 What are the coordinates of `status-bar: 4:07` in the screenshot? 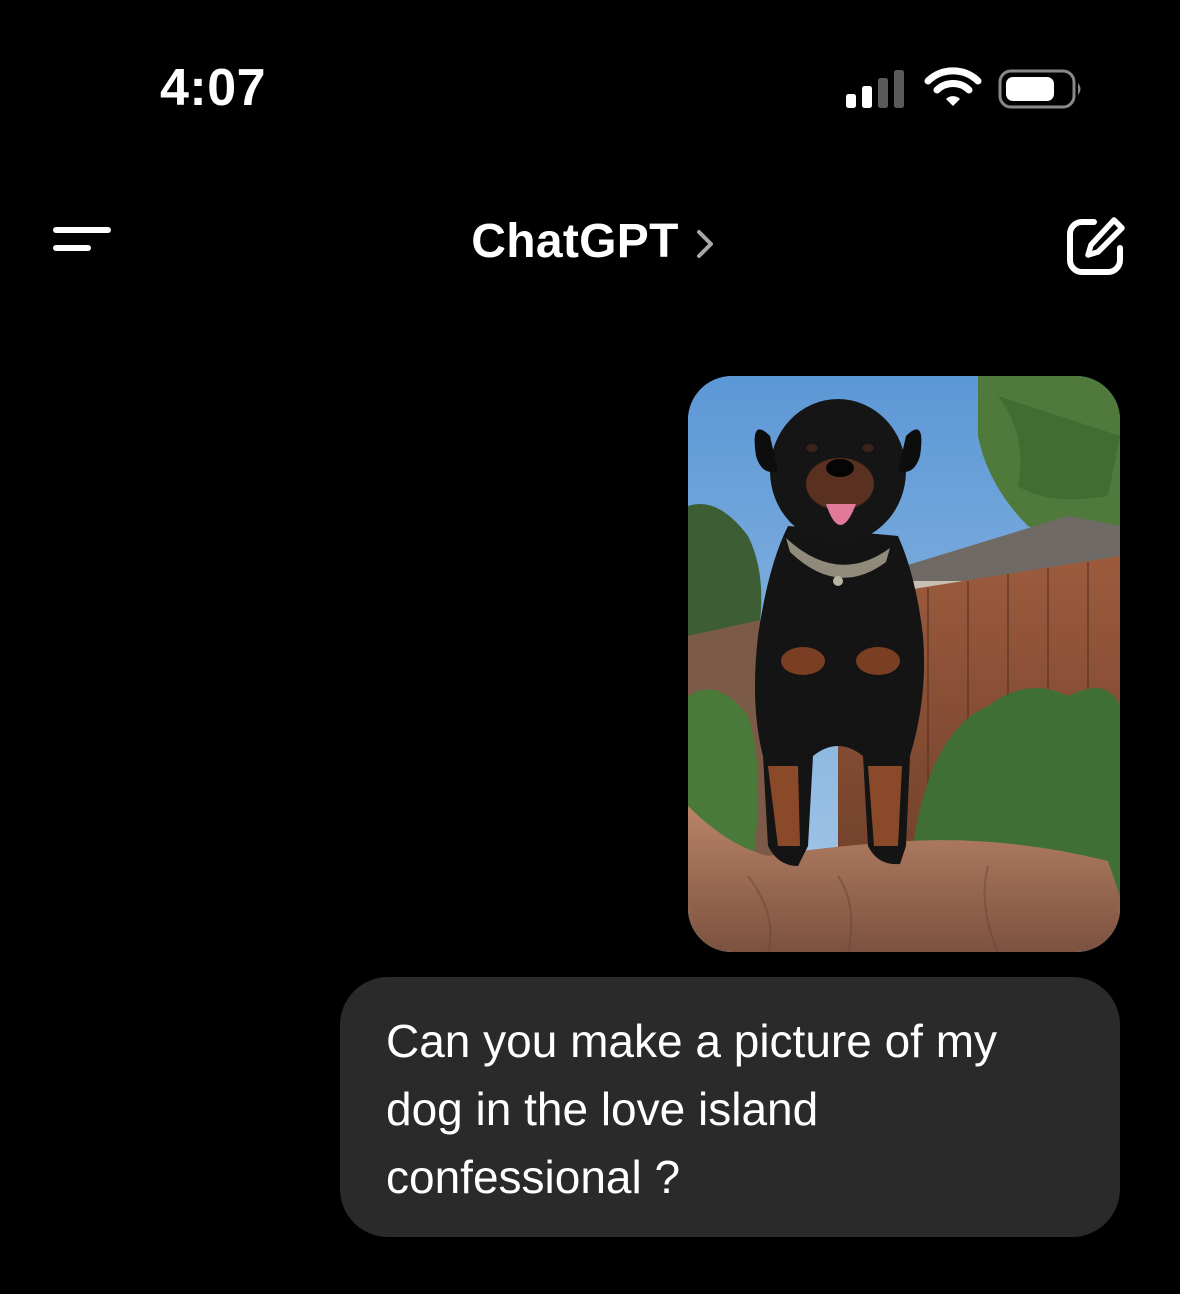 It's located at (590, 90).